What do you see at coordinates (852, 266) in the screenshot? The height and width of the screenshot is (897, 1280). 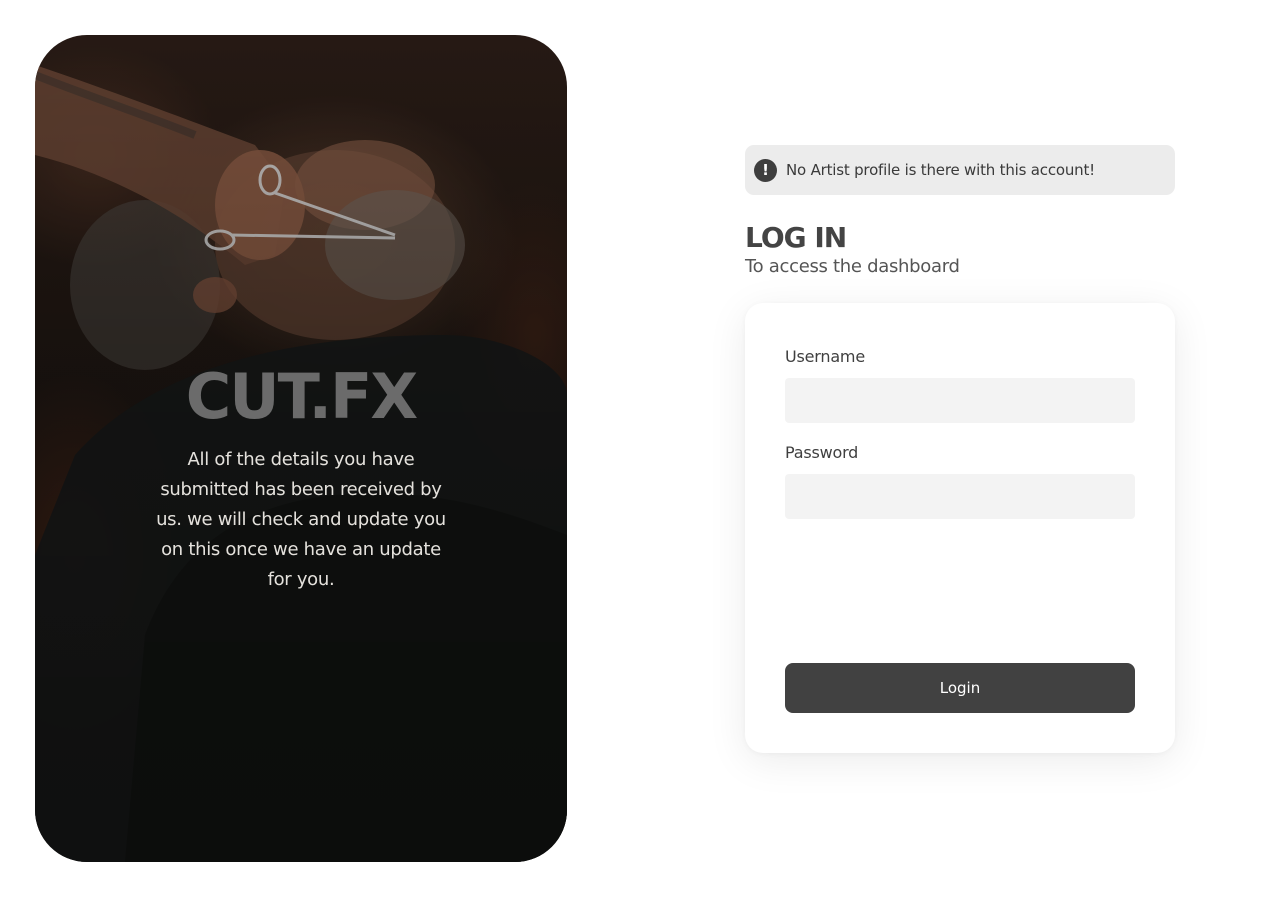 I see `page-subtitle: To access the dashboard` at bounding box center [852, 266].